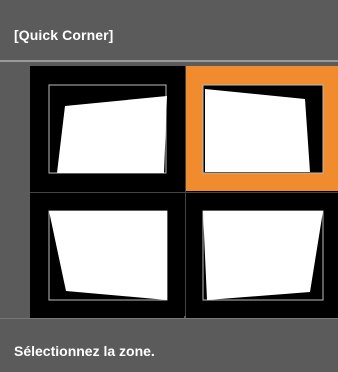 The height and width of the screenshot is (372, 338). I want to click on panel-title: [Quick Corner], so click(64, 35).